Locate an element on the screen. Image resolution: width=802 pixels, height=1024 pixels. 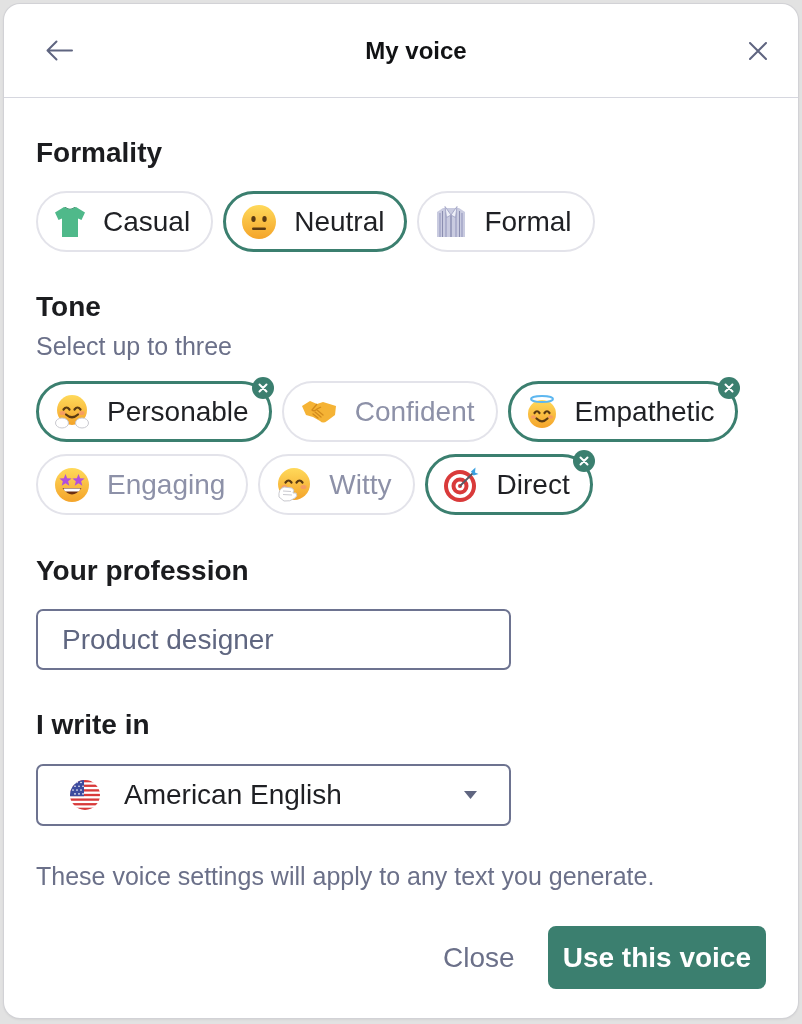
neutral-face-icon is located at coordinates (259, 221).